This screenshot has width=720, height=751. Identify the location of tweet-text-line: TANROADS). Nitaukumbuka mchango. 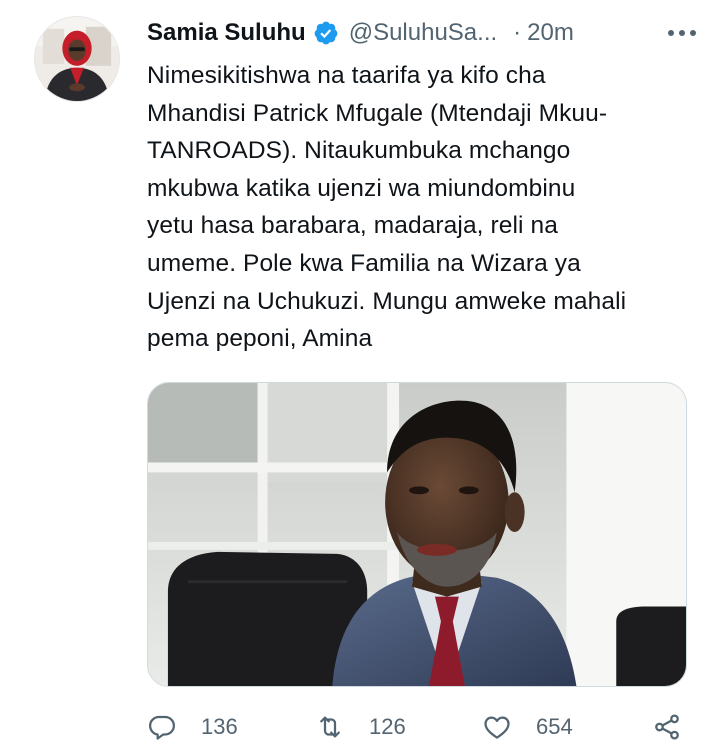
(359, 151).